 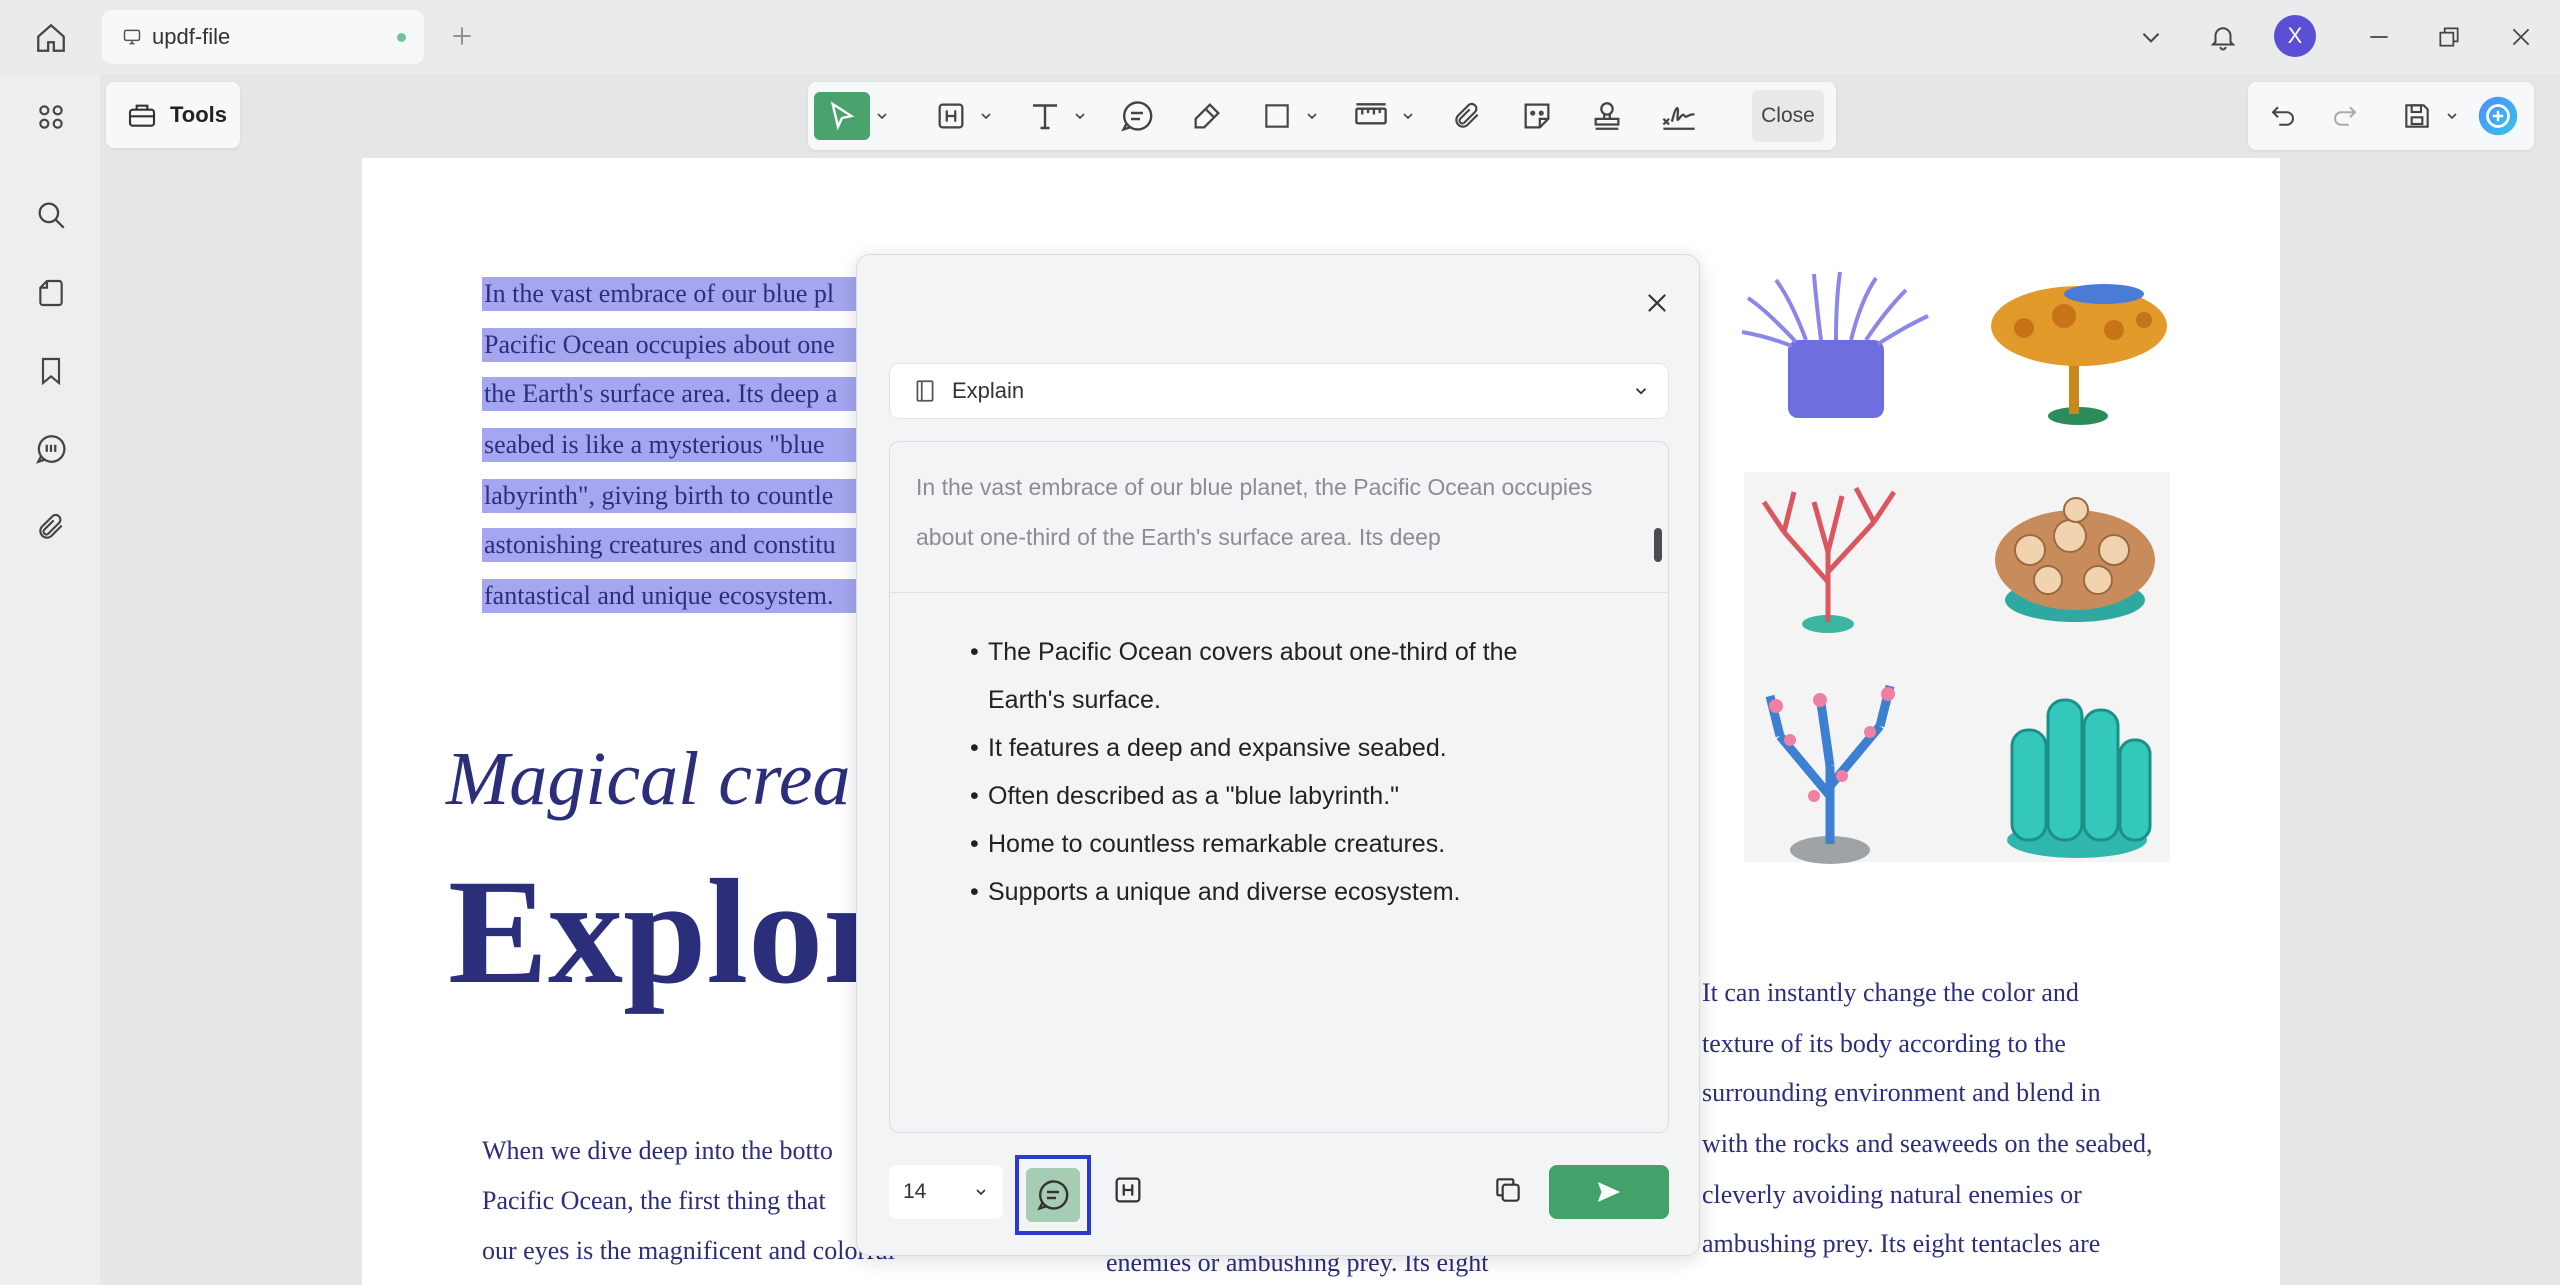 I want to click on document-tab: updf-file, so click(x=263, y=37).